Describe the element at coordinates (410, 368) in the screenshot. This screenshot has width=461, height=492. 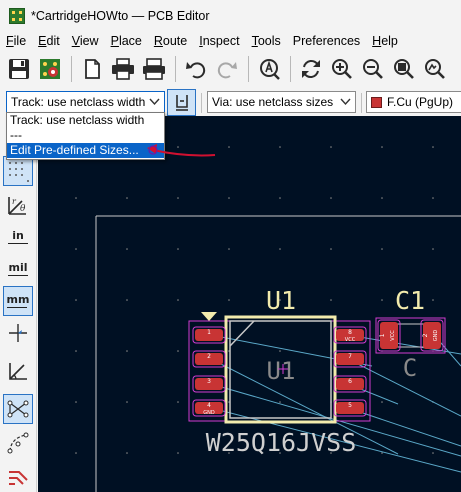
I see `c1-value: C` at that location.